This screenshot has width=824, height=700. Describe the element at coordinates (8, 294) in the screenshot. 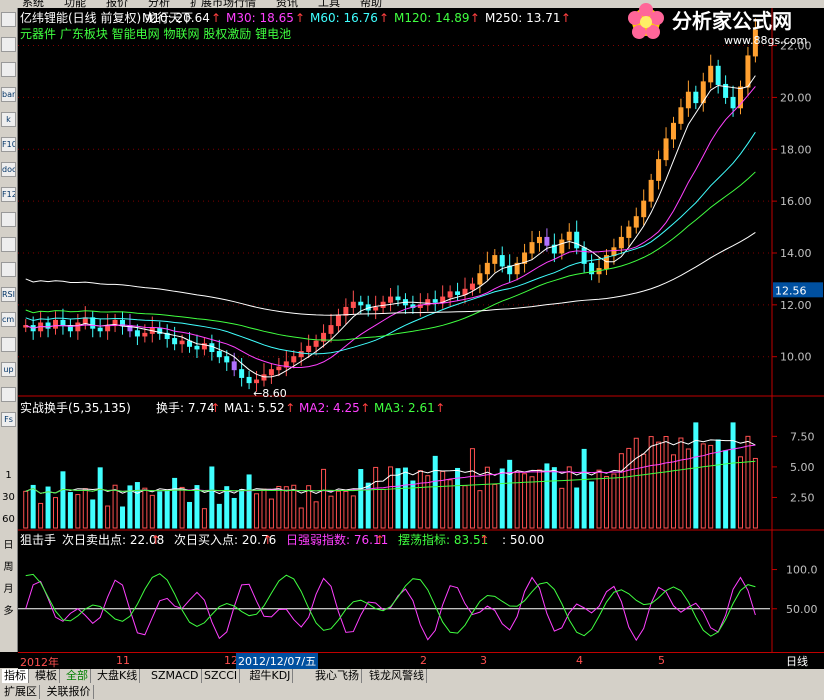

I see `toolbar-RSI-icon: RSI` at that location.